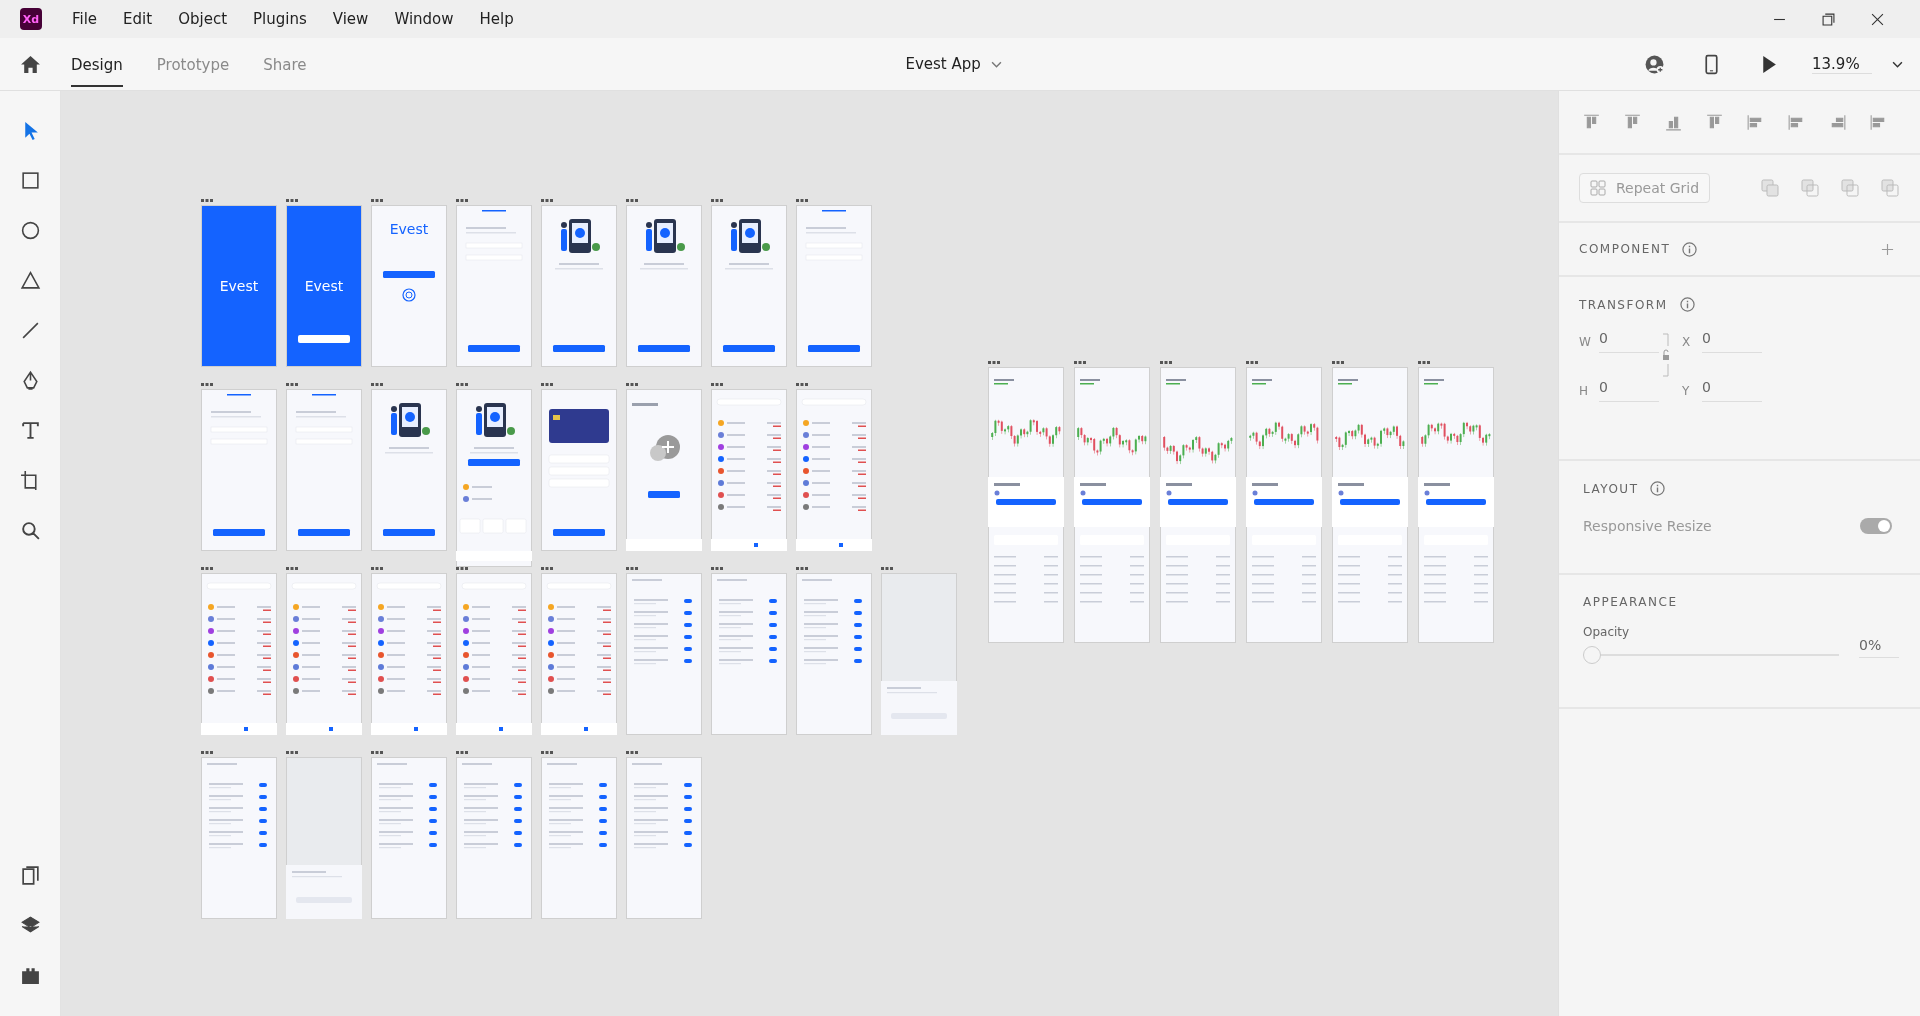  Describe the element at coordinates (30, 64) in the screenshot. I see `home-icon` at that location.